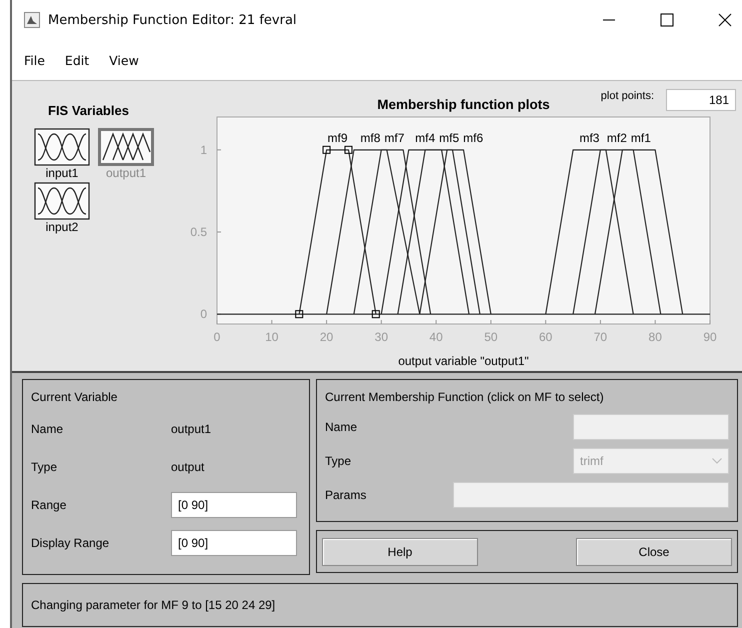  What do you see at coordinates (473, 137) in the screenshot?
I see `mf-label: mf6` at bounding box center [473, 137].